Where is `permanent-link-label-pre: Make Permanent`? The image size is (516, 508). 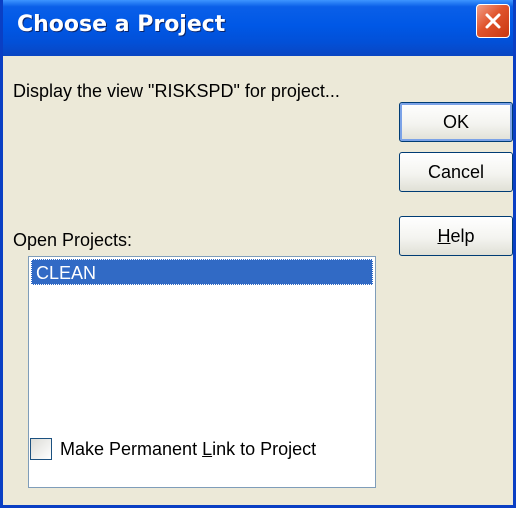 permanent-link-label-pre: Make Permanent is located at coordinates (131, 448).